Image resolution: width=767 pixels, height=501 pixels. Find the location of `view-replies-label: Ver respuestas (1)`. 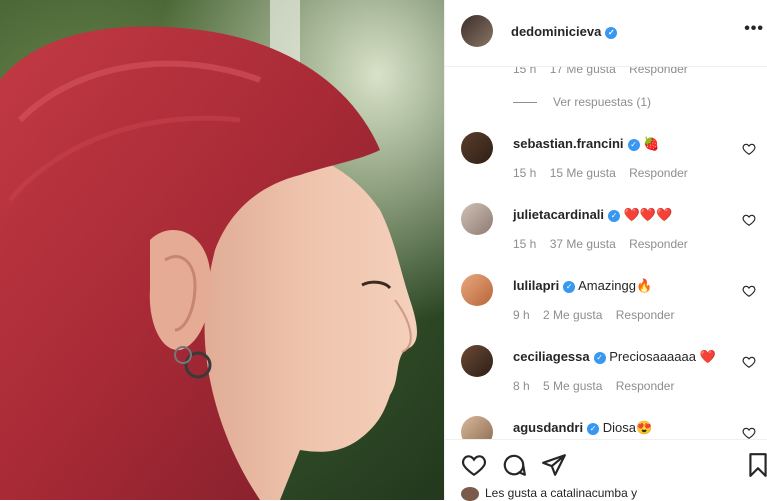

view-replies-label: Ver respuestas (1) is located at coordinates (602, 102).